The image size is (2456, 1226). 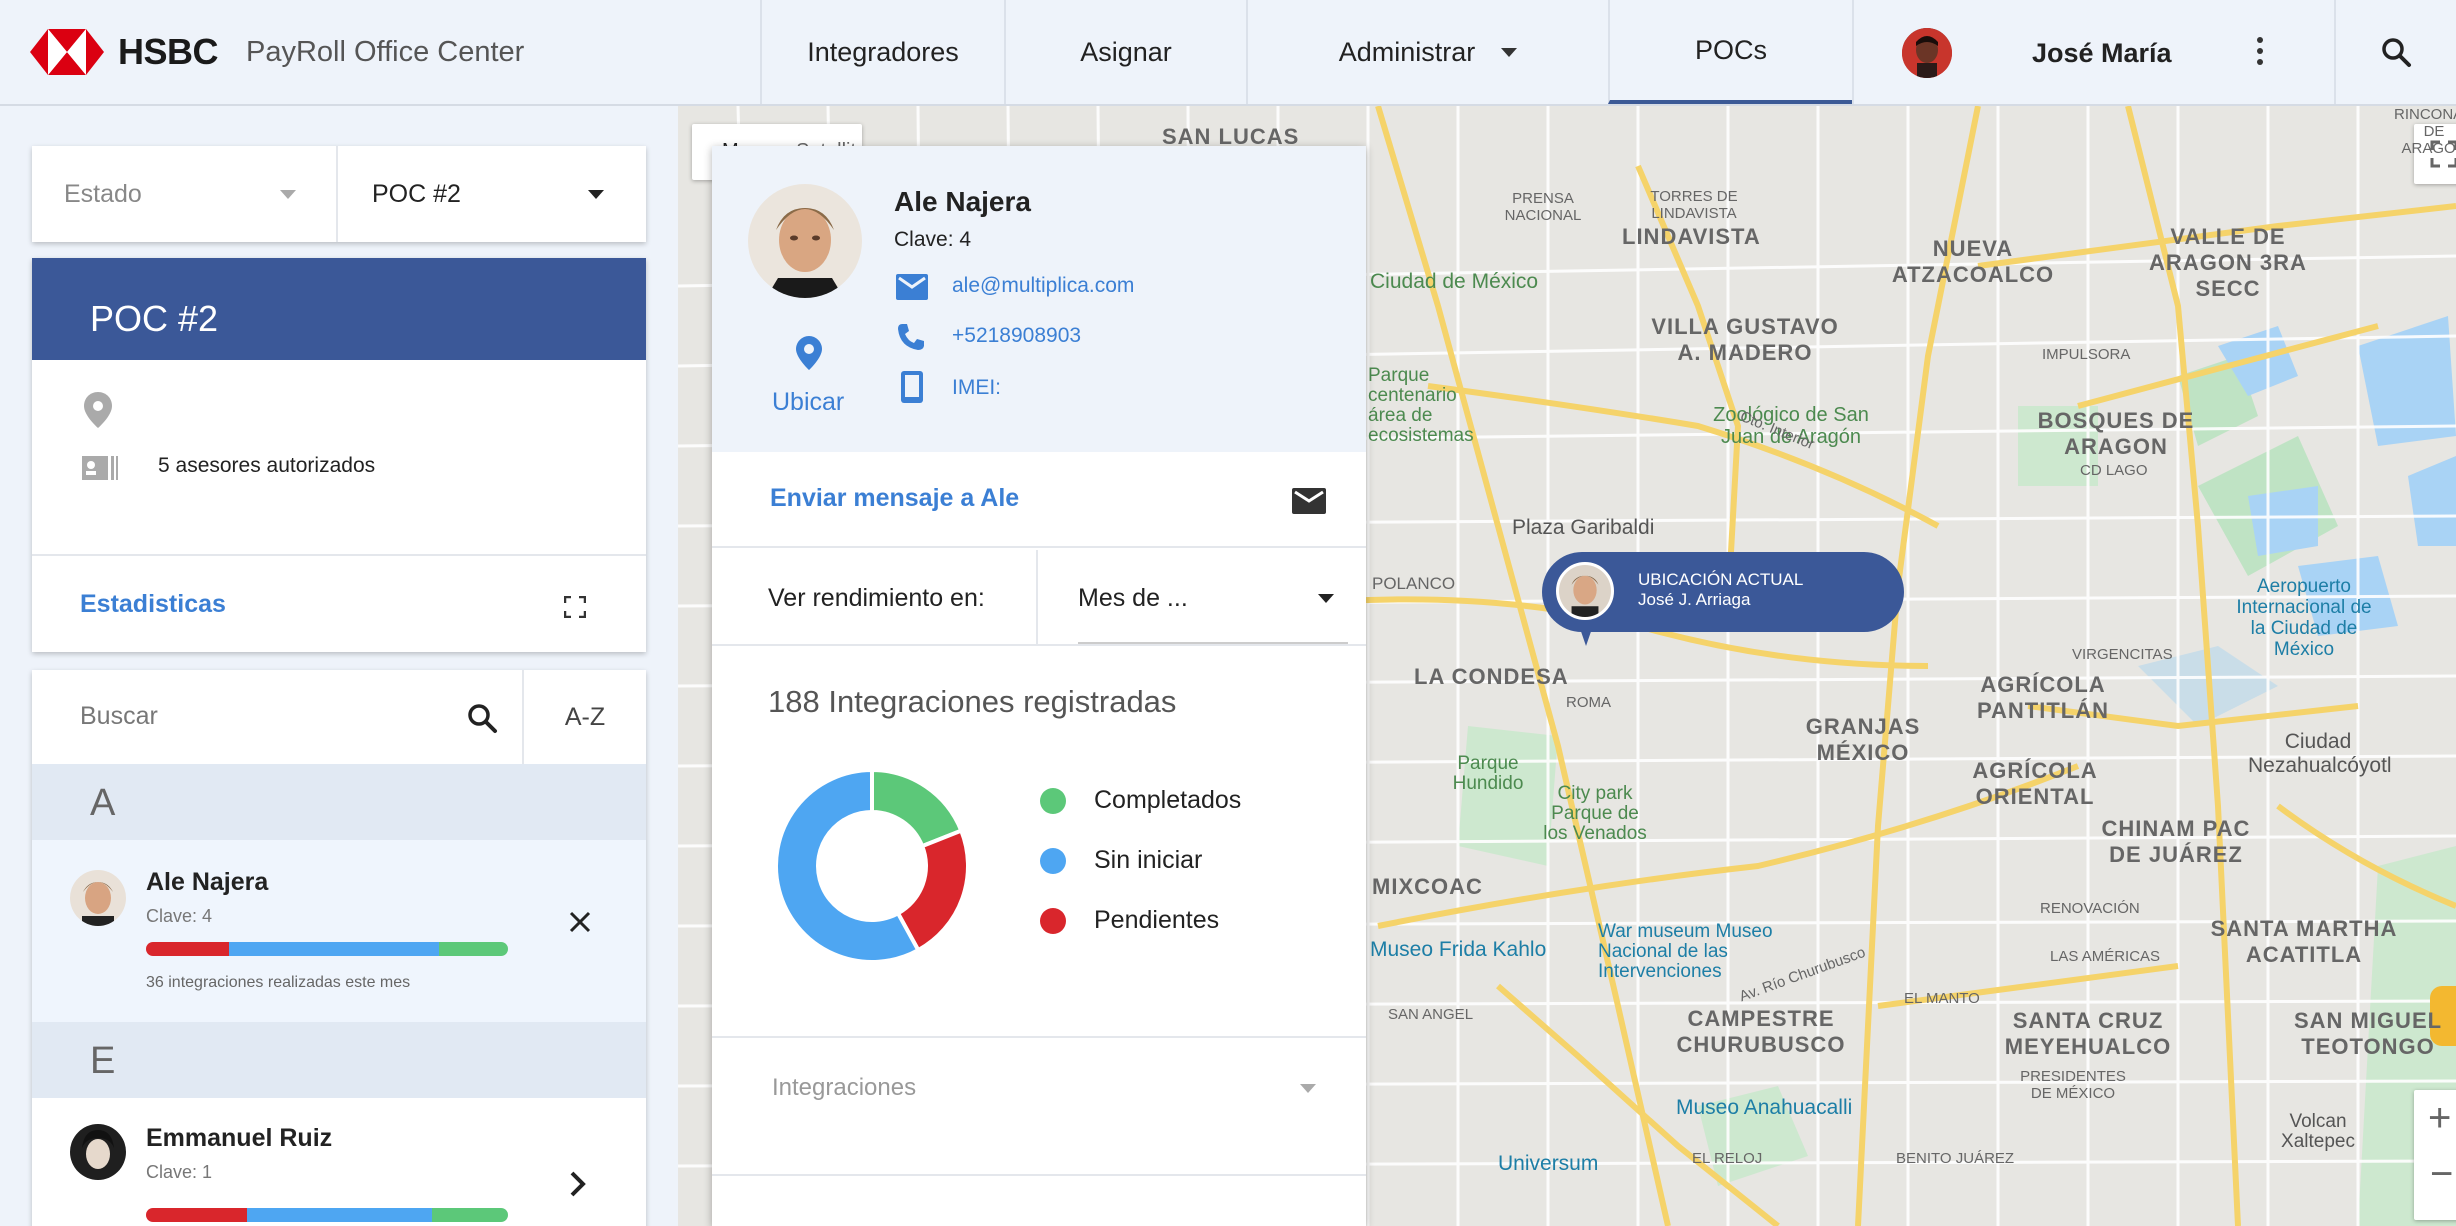 What do you see at coordinates (339, 1162) in the screenshot?
I see `list-item: Emmanuel Ruiz Clave: 1` at bounding box center [339, 1162].